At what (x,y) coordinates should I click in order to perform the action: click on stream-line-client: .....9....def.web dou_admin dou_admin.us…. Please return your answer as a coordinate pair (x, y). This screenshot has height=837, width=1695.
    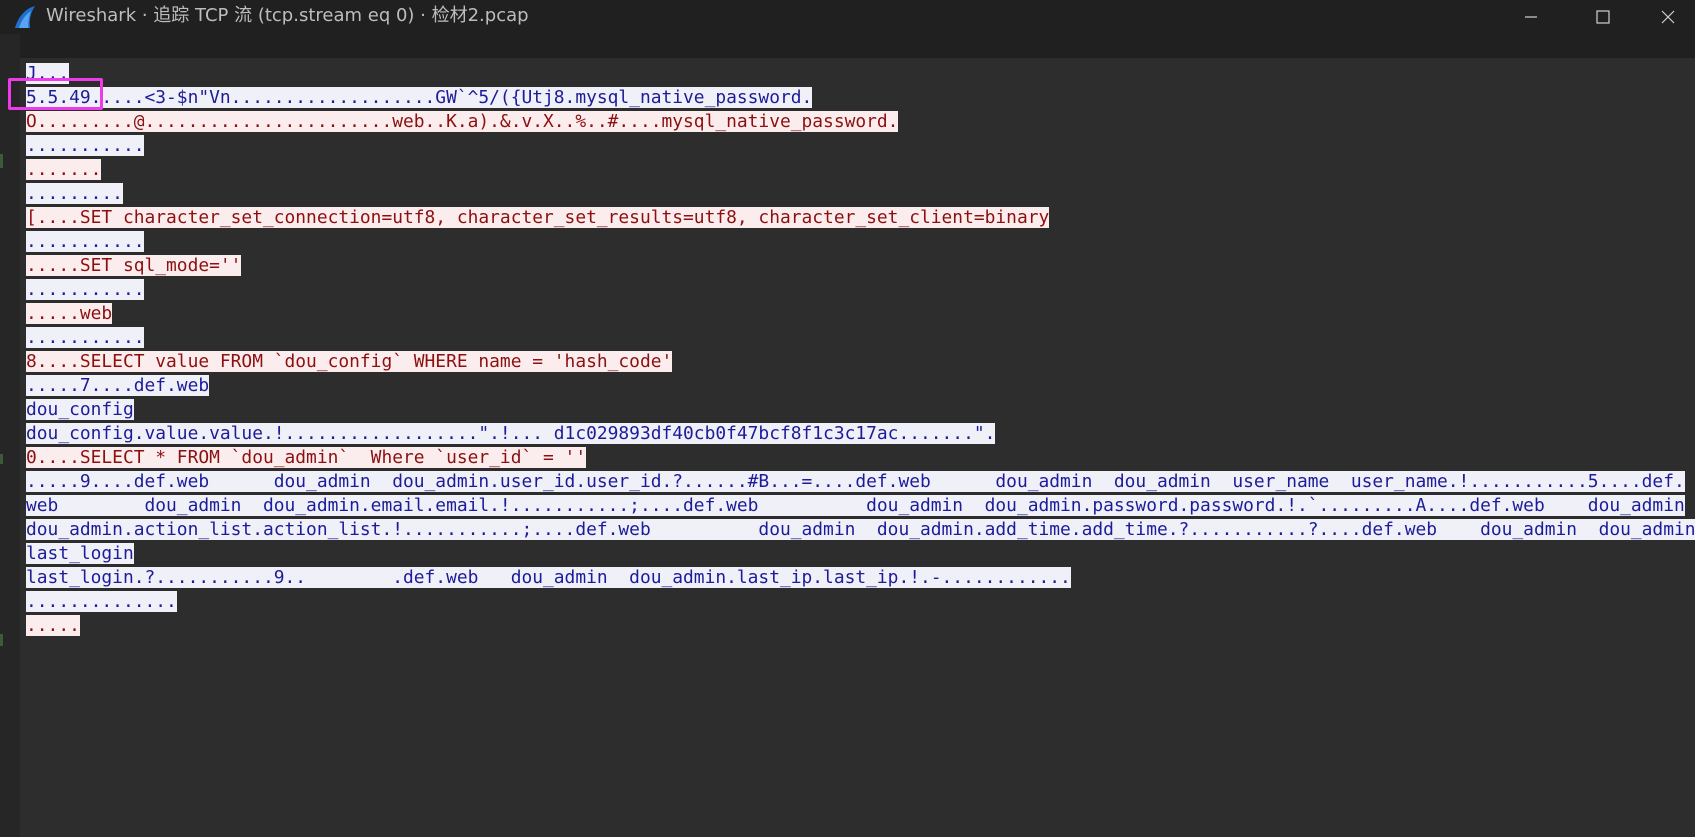
    Looking at the image, I should click on (860, 482).